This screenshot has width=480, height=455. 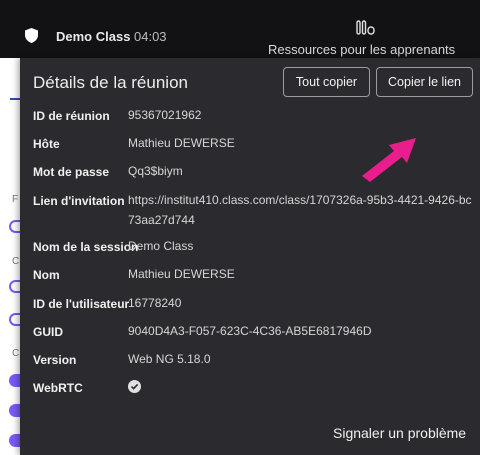 I want to click on copy-all-button: Tout copier, so click(x=326, y=82).